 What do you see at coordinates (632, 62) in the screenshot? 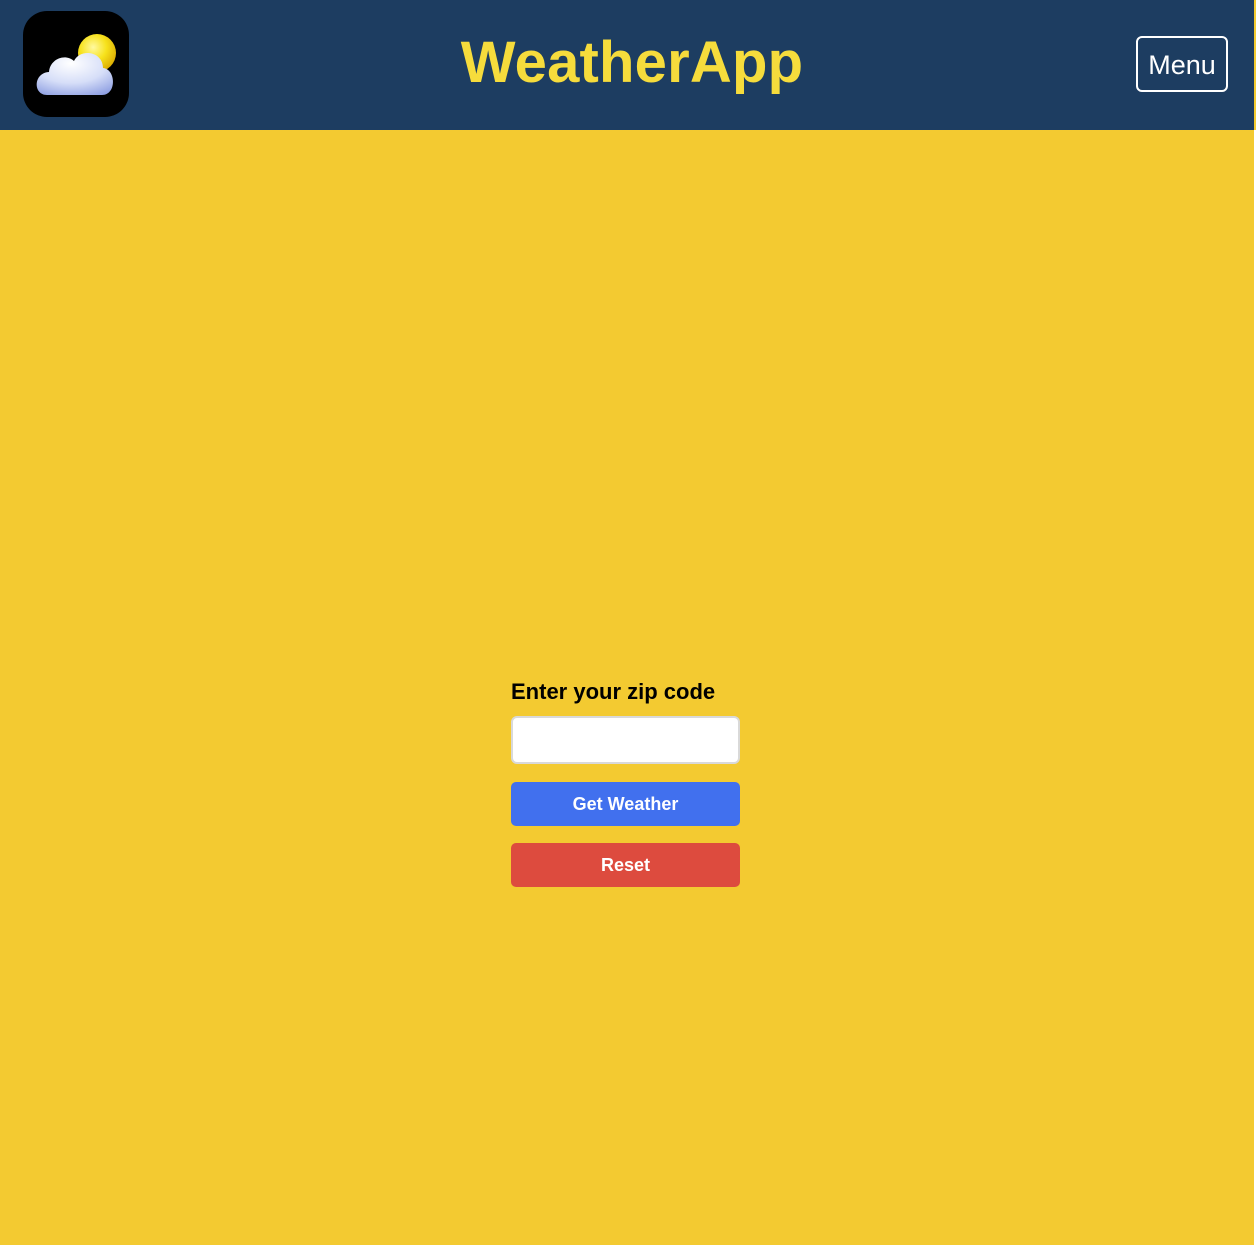
I see `app-title: WeatherApp` at bounding box center [632, 62].